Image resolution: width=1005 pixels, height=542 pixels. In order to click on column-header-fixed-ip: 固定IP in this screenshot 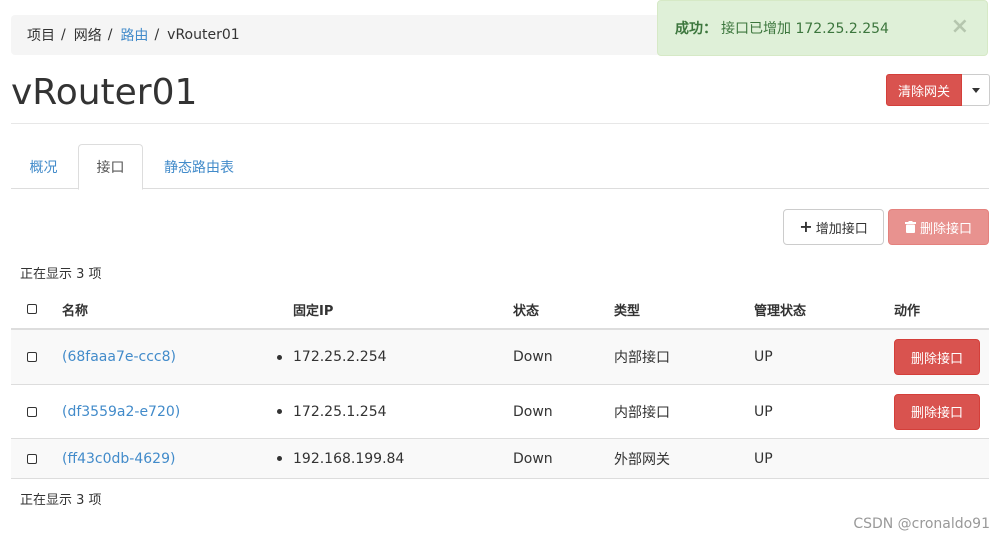, I will do `click(313, 309)`.